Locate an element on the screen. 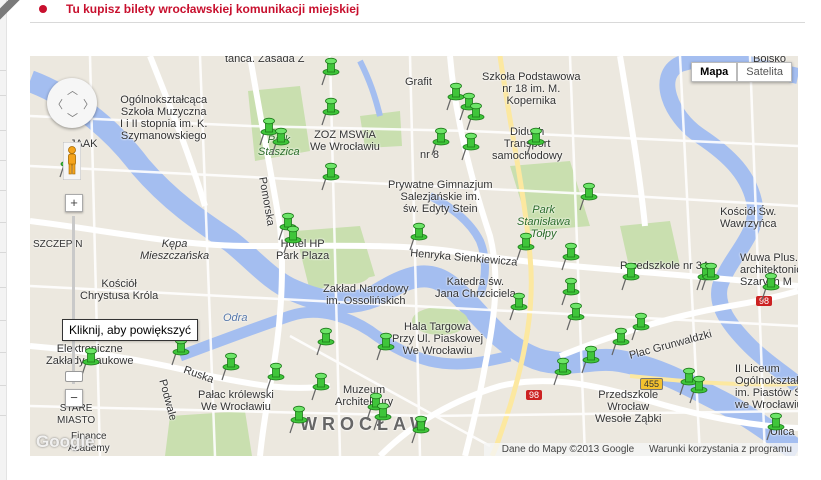 Image resolution: width=821 pixels, height=480 pixels. label-przedszkole-zabki: Przedszkole Wrocław Wesołe Ząbki is located at coordinates (628, 407).